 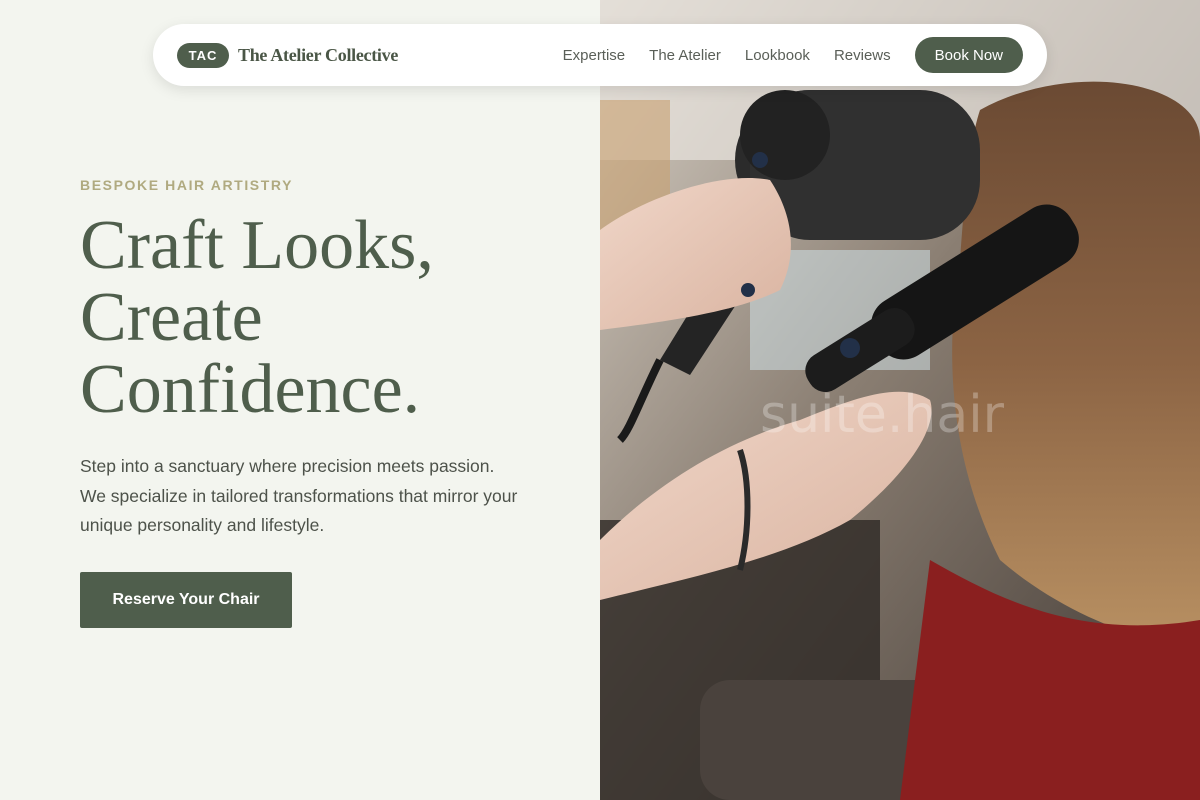 I want to click on headline-line-1: Craft Looks,, so click(x=257, y=245).